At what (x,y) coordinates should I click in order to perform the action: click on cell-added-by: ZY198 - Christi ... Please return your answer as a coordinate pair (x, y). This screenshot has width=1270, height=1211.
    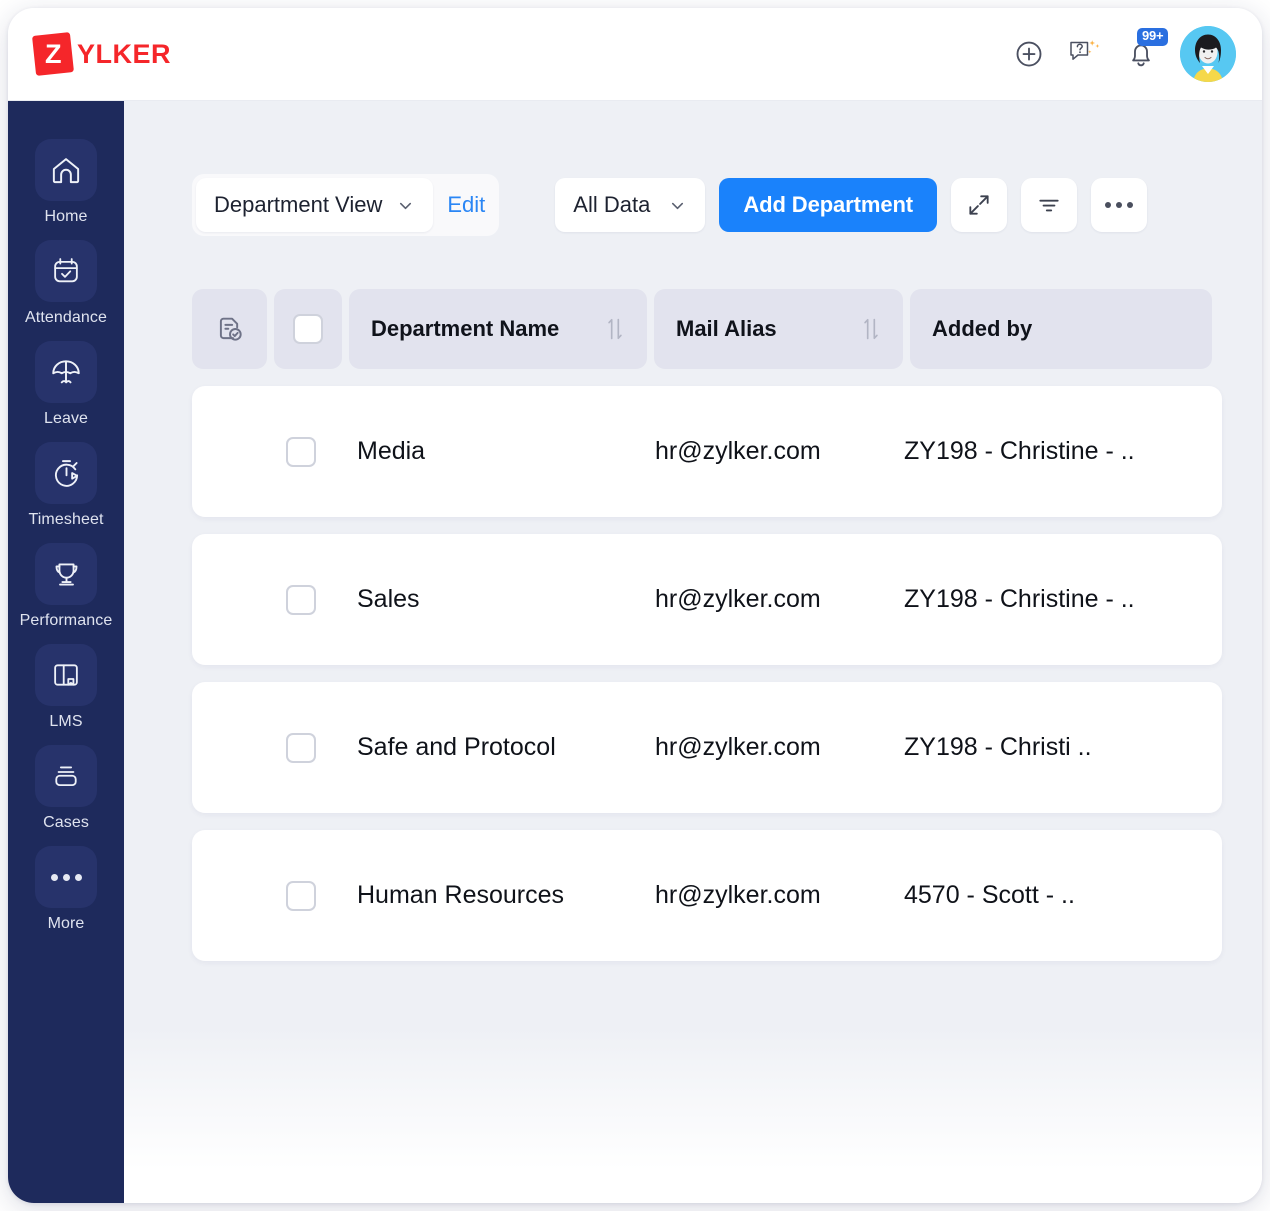
    Looking at the image, I should click on (998, 747).